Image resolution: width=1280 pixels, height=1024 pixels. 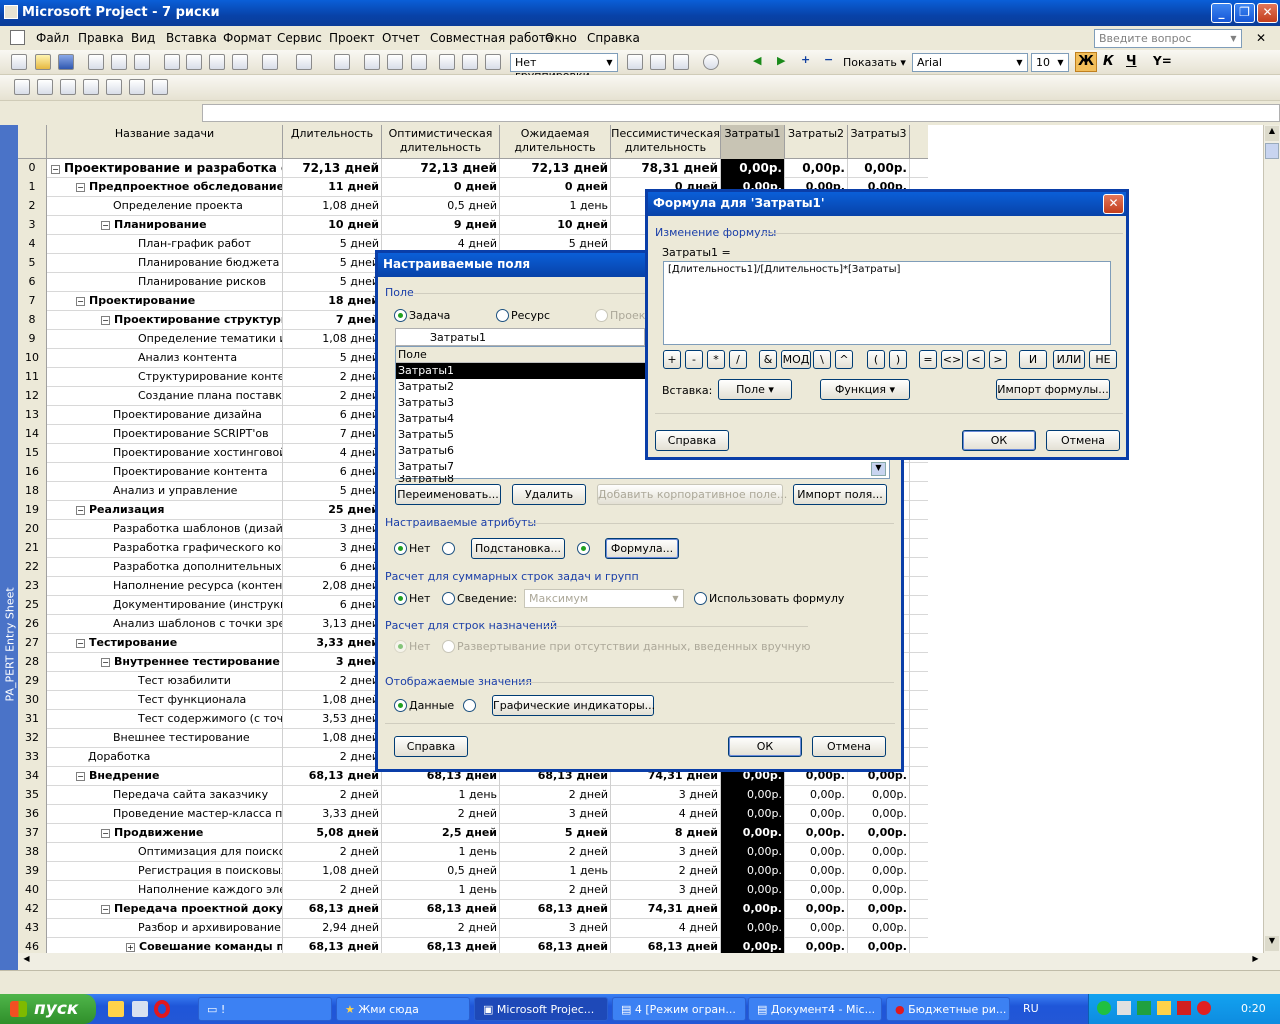 I want to click on cell-task-name: Тест юзабилити, so click(x=165, y=681).